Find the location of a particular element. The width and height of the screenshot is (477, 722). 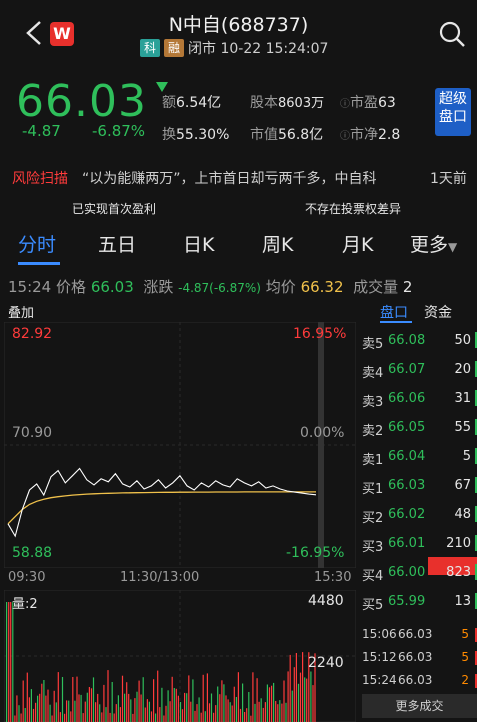

tab-fund-flow: 资金 is located at coordinates (438, 312).